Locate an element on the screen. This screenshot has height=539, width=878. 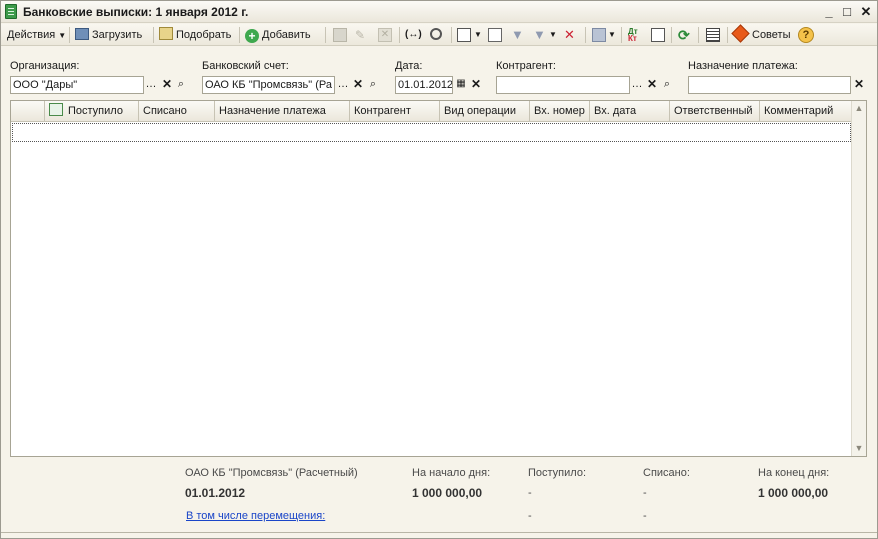
column-header-counterparty: Контрагент is located at coordinates (395, 111).